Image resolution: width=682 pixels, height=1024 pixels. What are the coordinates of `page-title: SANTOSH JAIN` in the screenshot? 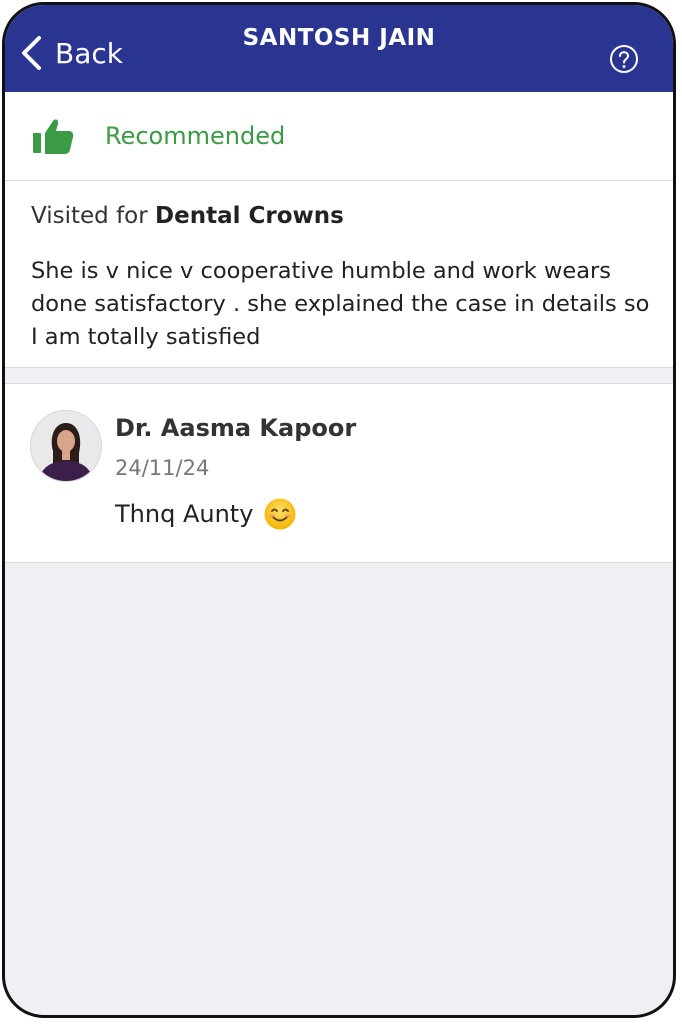 It's located at (339, 38).